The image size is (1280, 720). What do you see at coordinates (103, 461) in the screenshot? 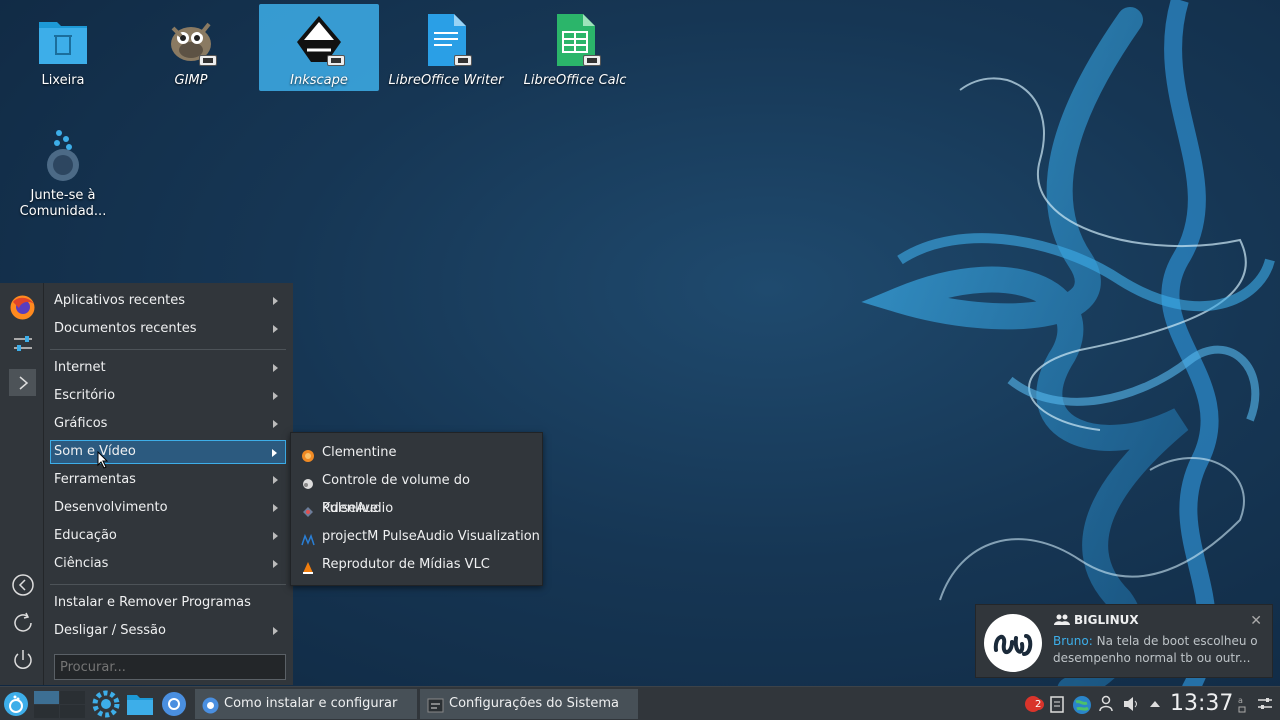
I see `mouse-cursor-icon` at bounding box center [103, 461].